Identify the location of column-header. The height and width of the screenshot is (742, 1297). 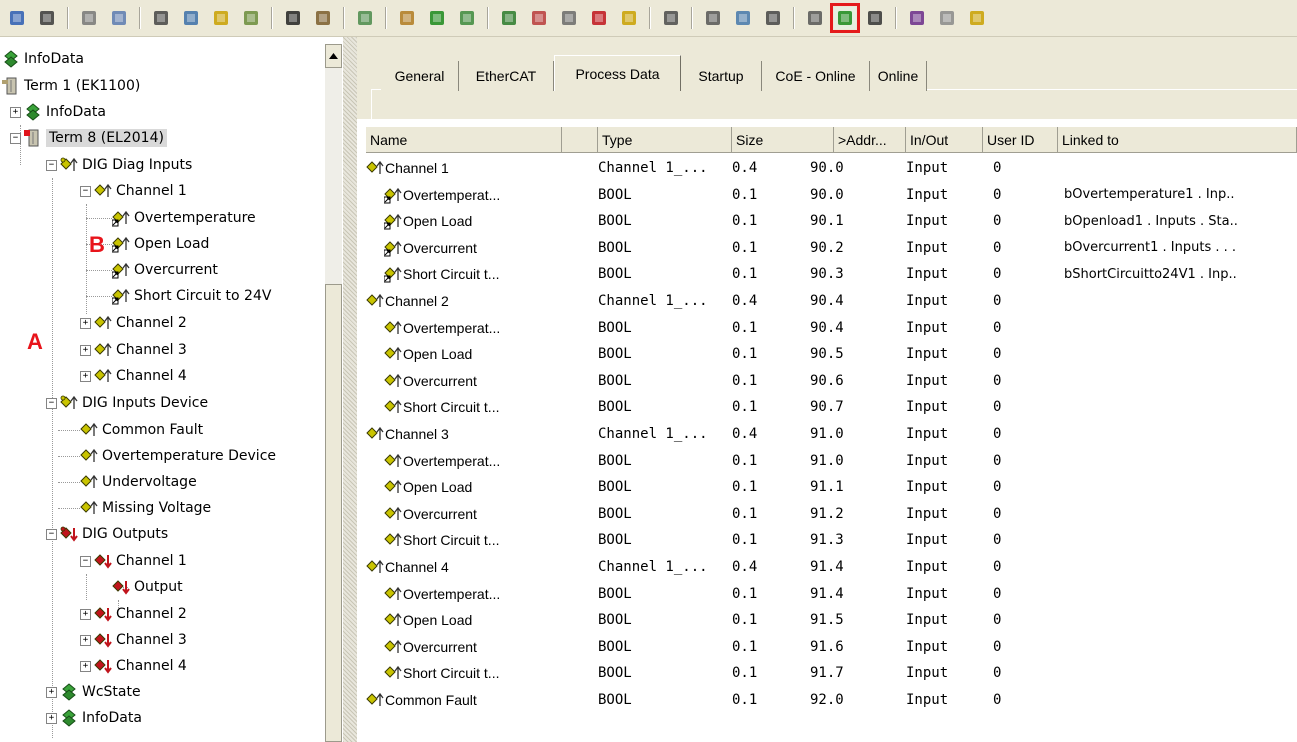
(580, 140).